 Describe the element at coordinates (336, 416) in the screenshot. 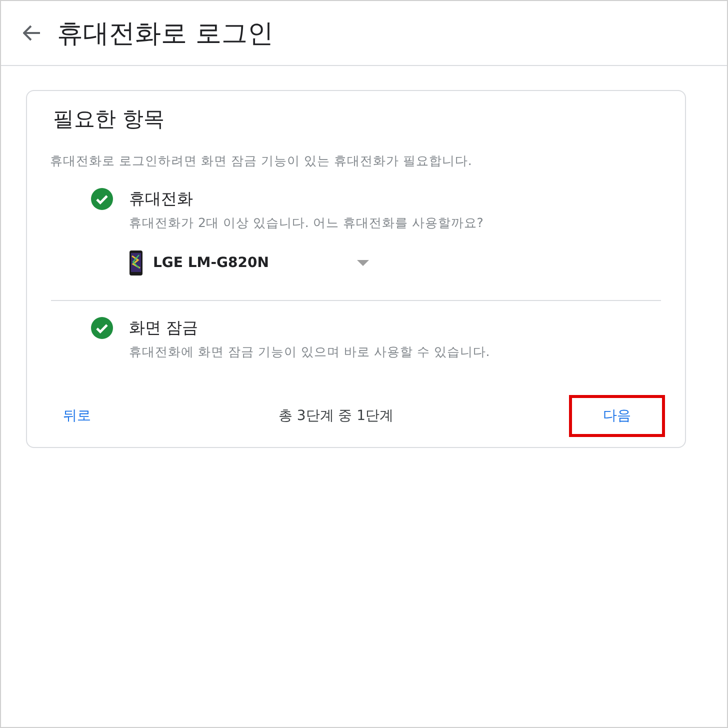

I see `step-counter-text: 총 3단계 중 1단계` at that location.